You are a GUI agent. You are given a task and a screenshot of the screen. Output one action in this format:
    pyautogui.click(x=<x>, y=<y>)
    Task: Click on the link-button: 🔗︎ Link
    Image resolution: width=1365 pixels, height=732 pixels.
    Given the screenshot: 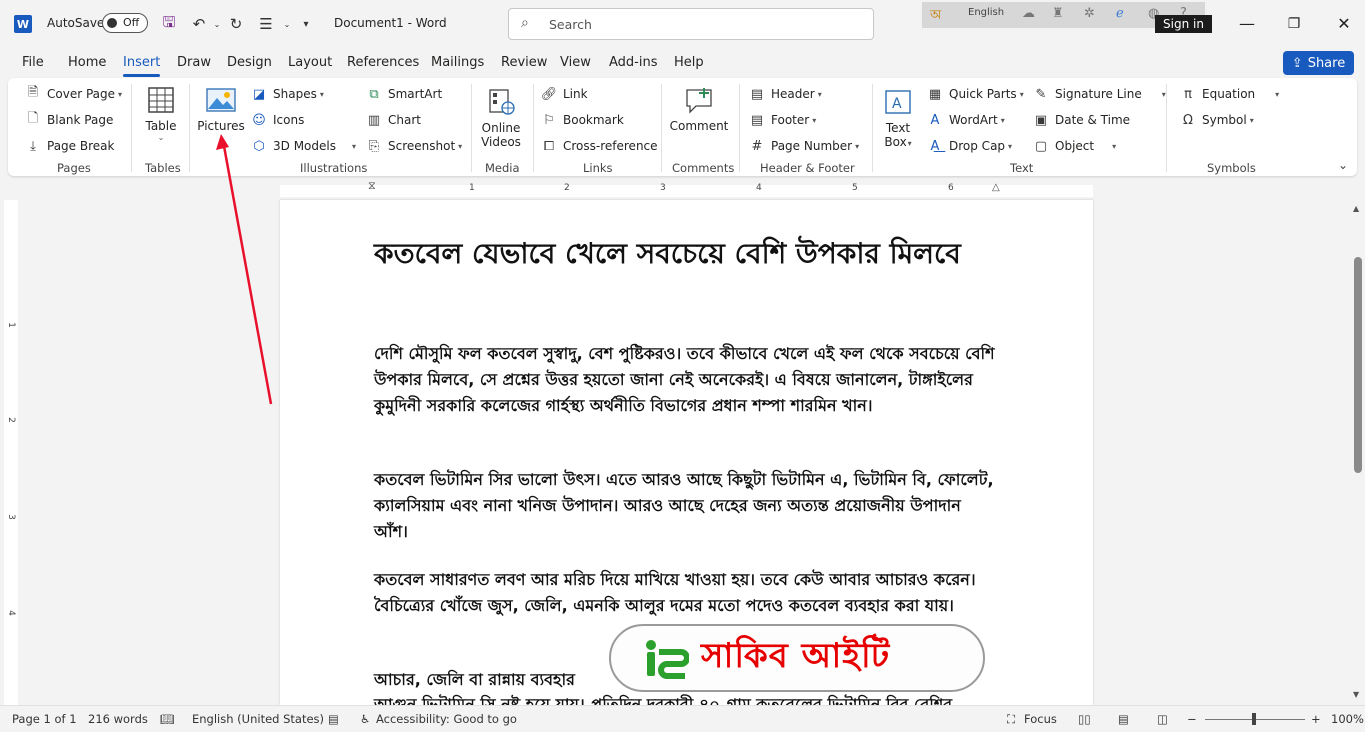 What is the action you would take?
    pyautogui.click(x=564, y=94)
    